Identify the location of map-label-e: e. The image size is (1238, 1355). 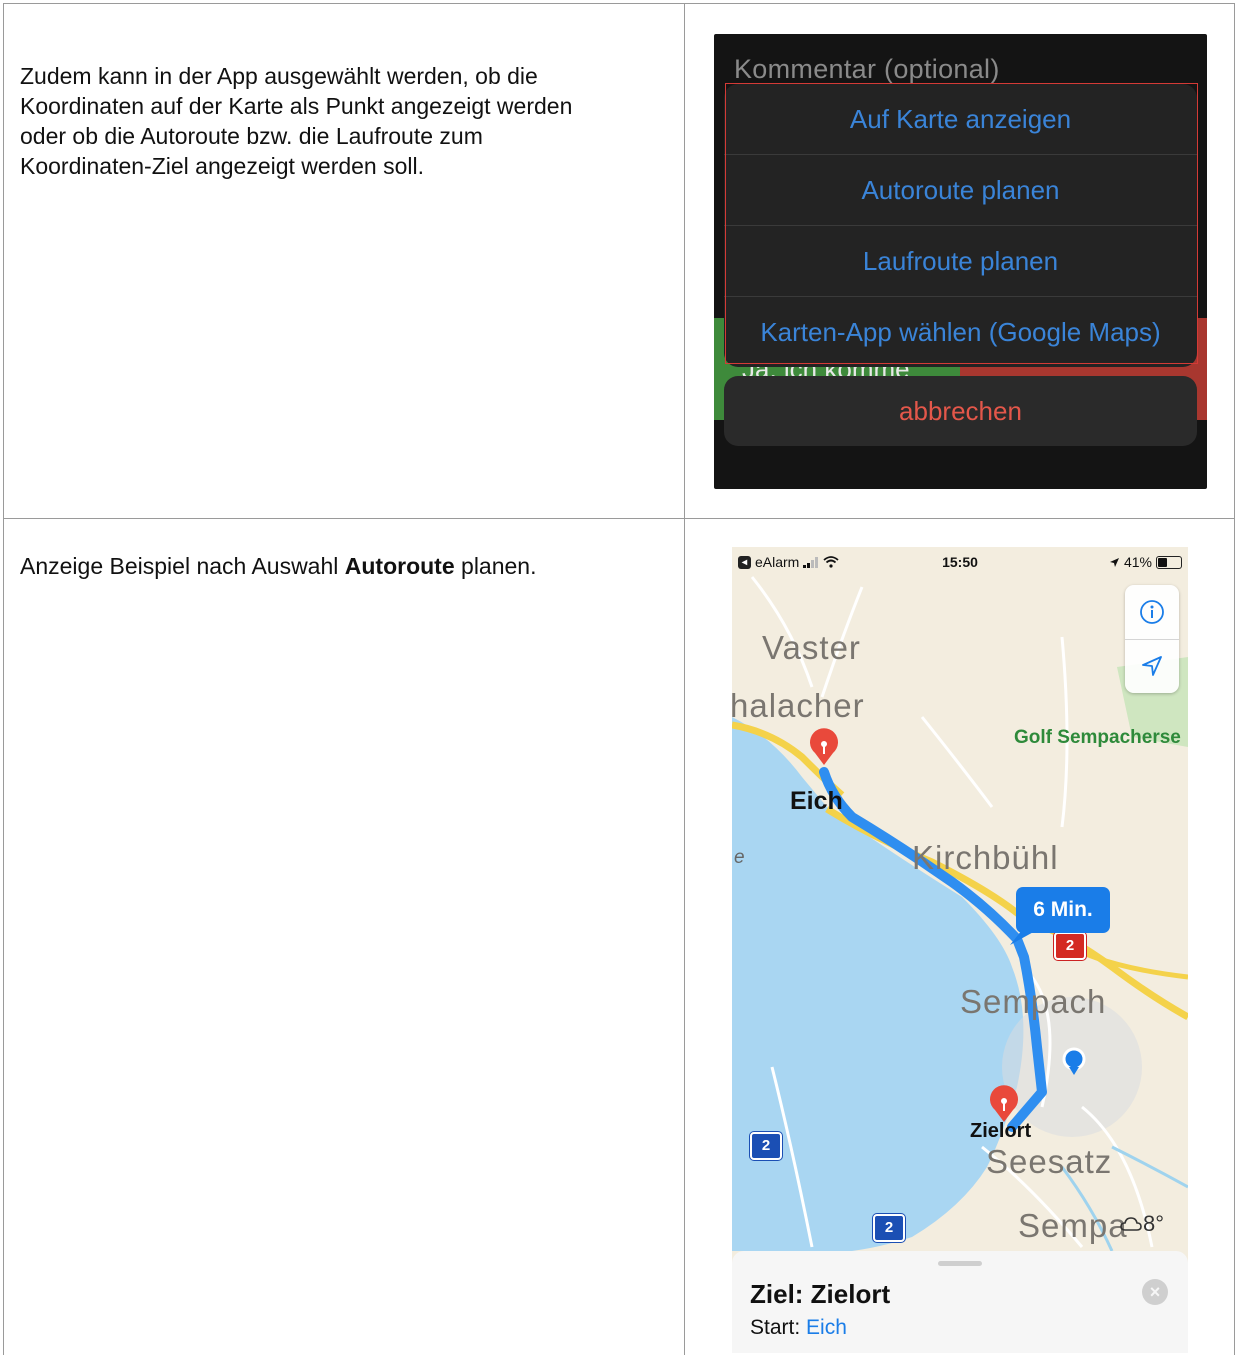
(739, 857).